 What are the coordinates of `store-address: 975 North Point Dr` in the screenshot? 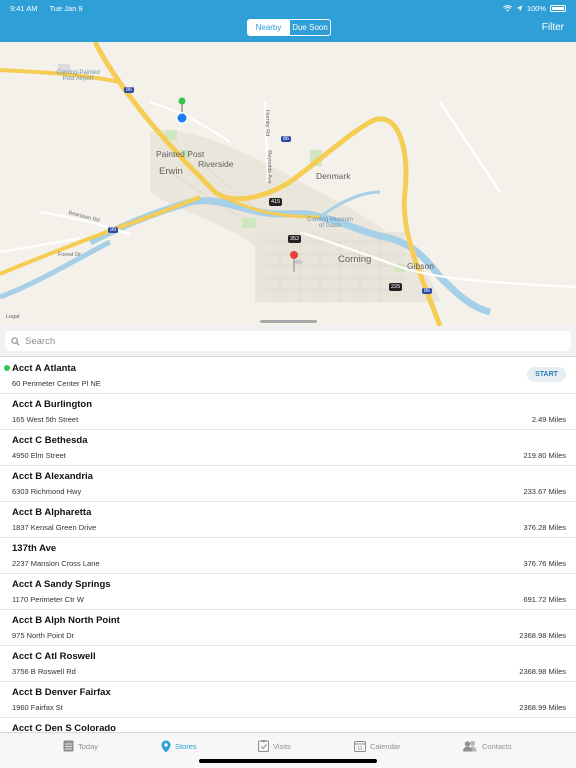 It's located at (43, 635).